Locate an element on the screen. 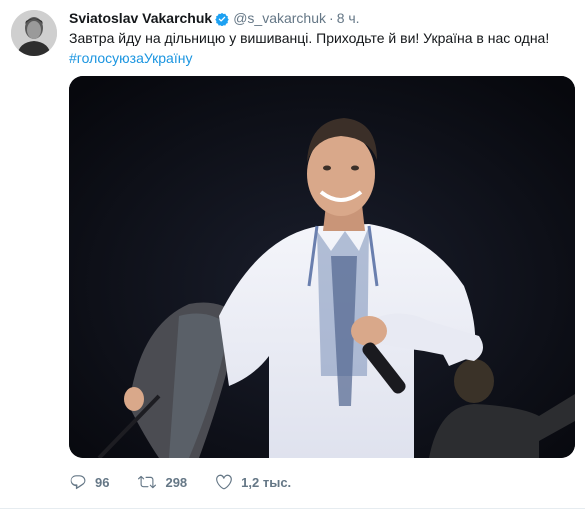  retweet-icon is located at coordinates (151, 482).